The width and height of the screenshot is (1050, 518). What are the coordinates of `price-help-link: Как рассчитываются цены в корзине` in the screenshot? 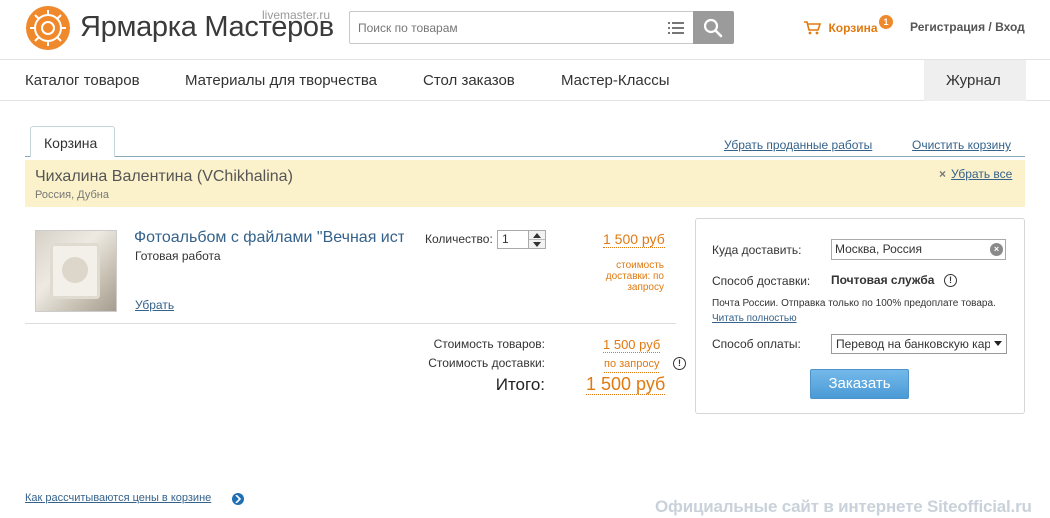 It's located at (118, 498).